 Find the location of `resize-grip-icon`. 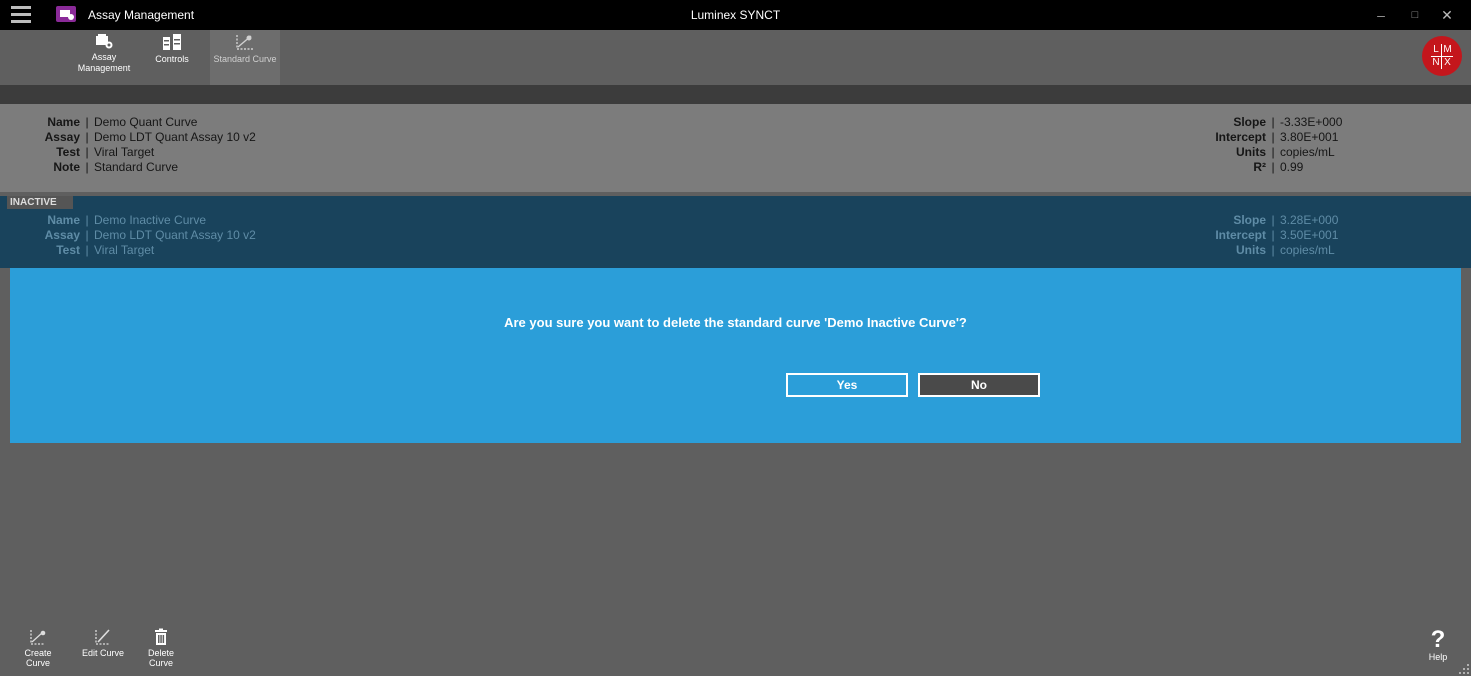

resize-grip-icon is located at coordinates (1464, 669).